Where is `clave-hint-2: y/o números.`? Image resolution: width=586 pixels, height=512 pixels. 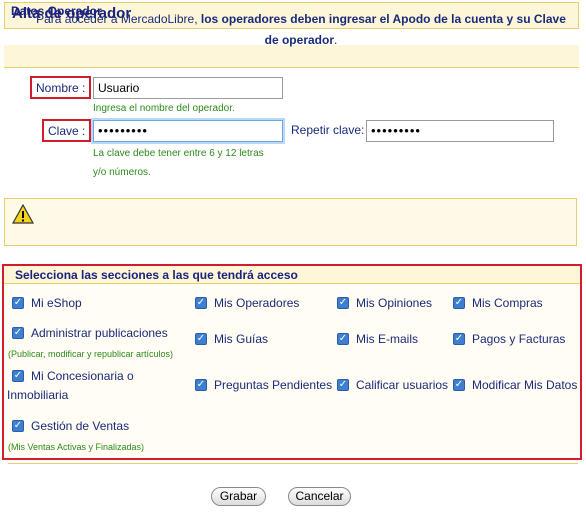 clave-hint-2: y/o números. is located at coordinates (122, 172).